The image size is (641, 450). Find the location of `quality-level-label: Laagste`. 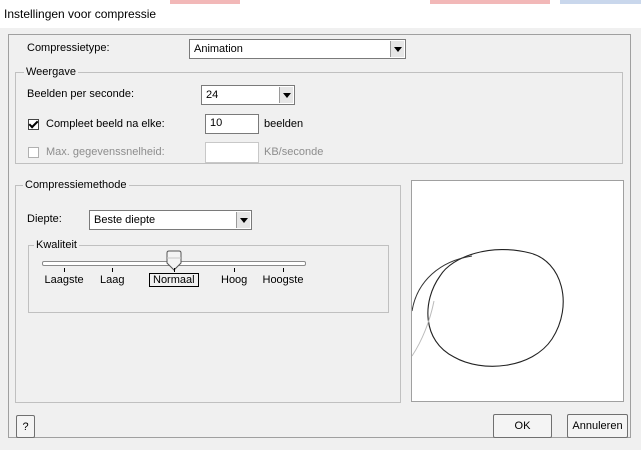

quality-level-label: Laagste is located at coordinates (64, 280).